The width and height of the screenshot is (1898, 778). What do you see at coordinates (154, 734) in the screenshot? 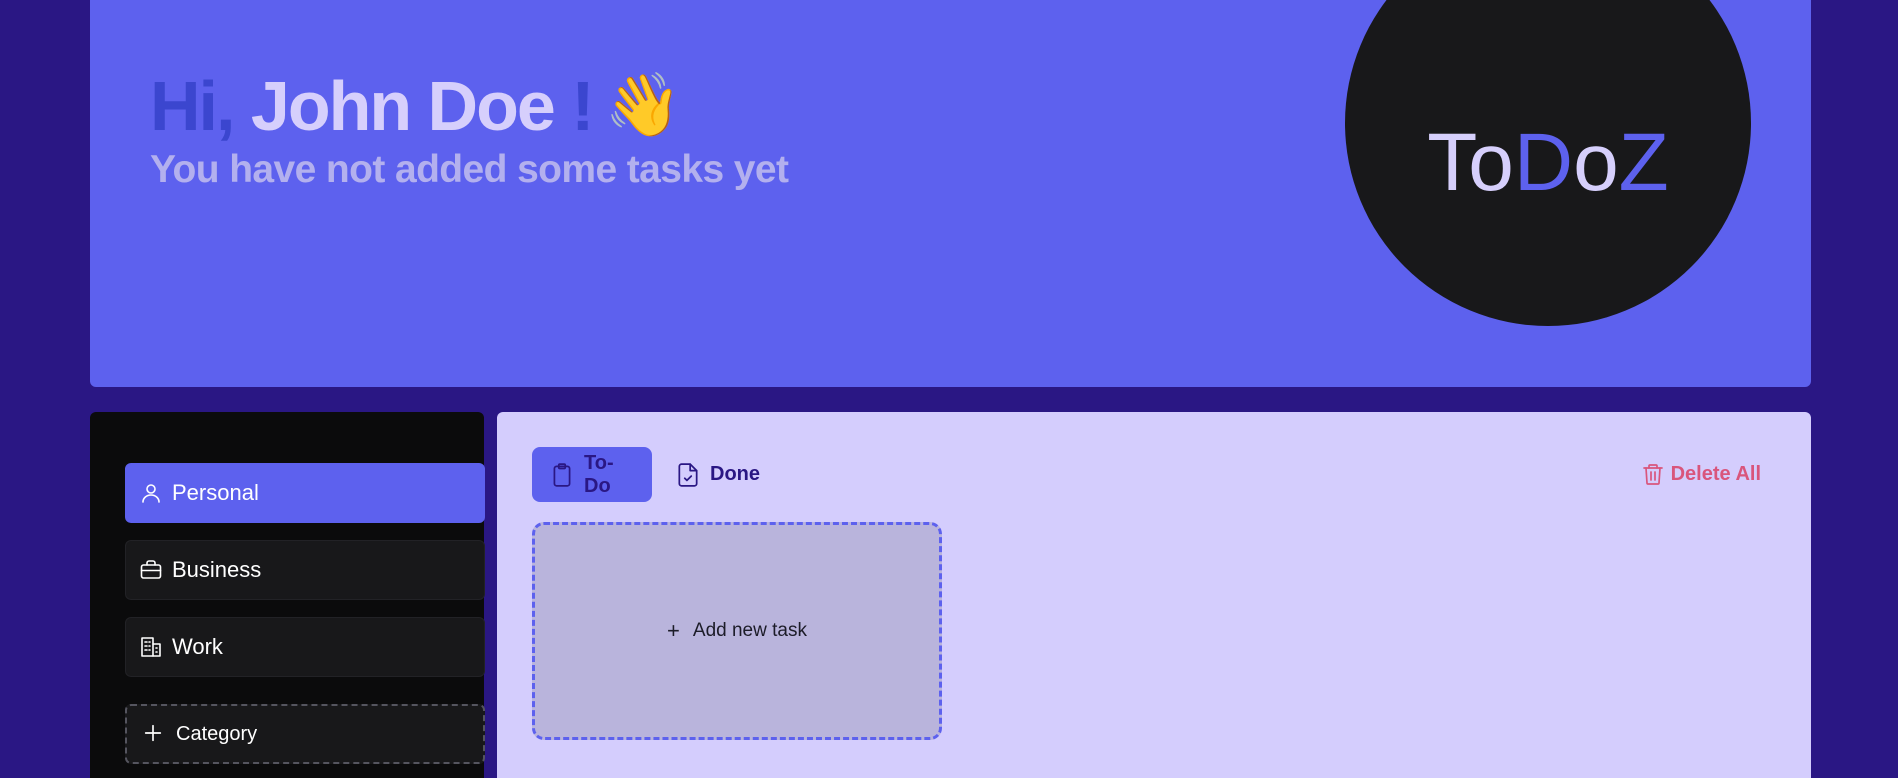
I see `plus-icon` at bounding box center [154, 734].